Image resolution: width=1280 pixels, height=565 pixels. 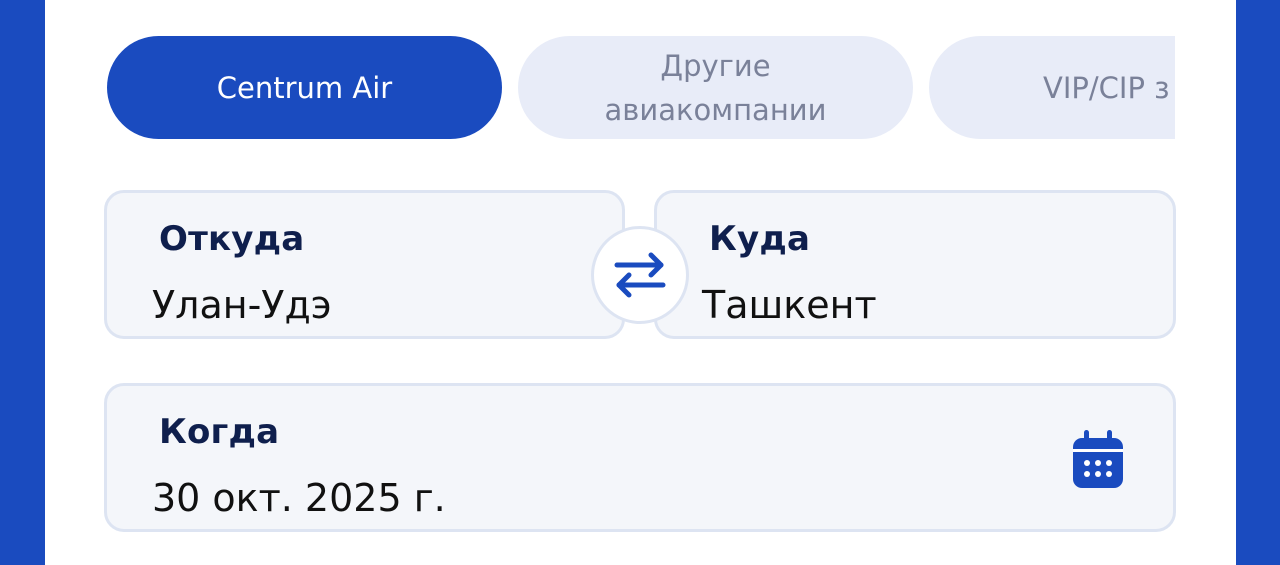 I want to click on tab-vip-cip: VIP/CIP з, so click(x=1052, y=87).